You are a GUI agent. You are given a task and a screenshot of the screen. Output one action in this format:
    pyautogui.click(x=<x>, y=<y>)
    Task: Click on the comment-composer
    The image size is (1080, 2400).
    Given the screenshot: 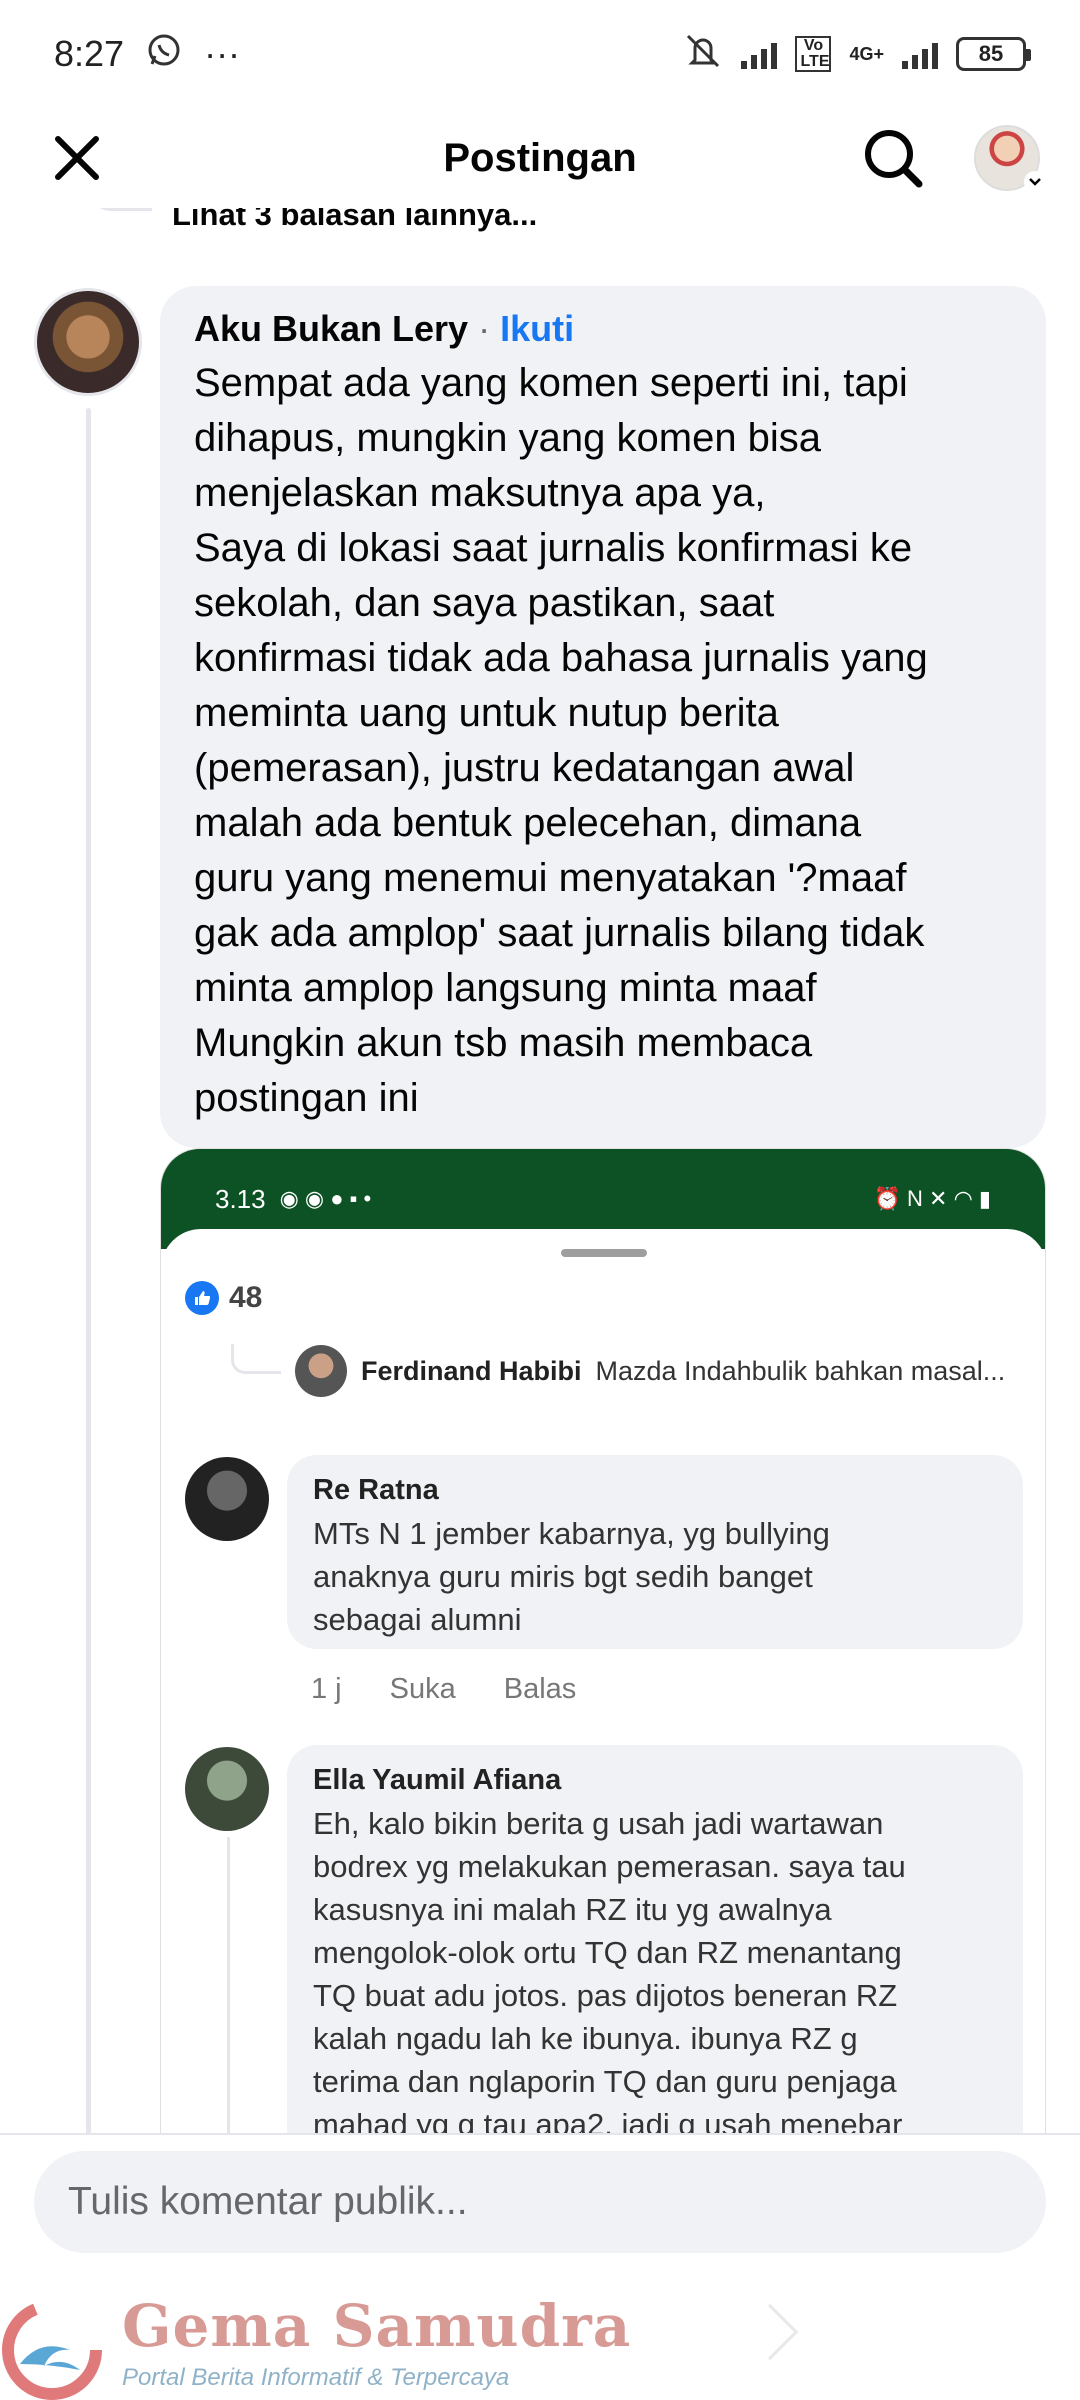 What is the action you would take?
    pyautogui.click(x=540, y=2203)
    